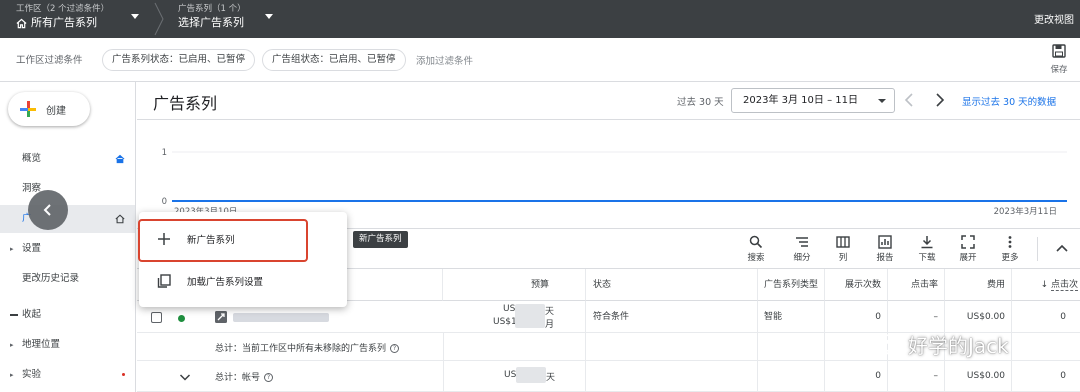 Image resolution: width=1080 pixels, height=392 pixels. Describe the element at coordinates (1010, 248) in the screenshot. I see `more-button: 更多` at that location.